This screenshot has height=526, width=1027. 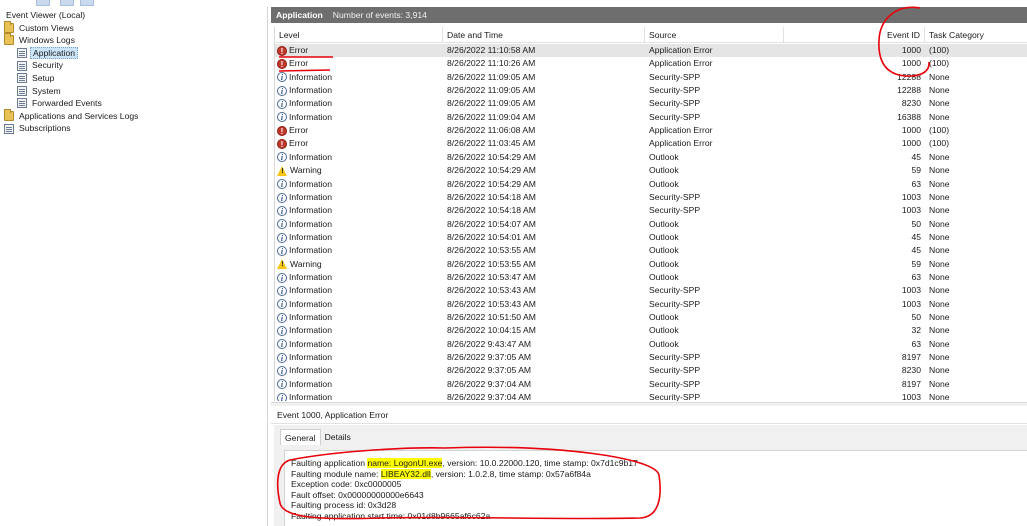 I want to click on back-icon, so click(x=43, y=3).